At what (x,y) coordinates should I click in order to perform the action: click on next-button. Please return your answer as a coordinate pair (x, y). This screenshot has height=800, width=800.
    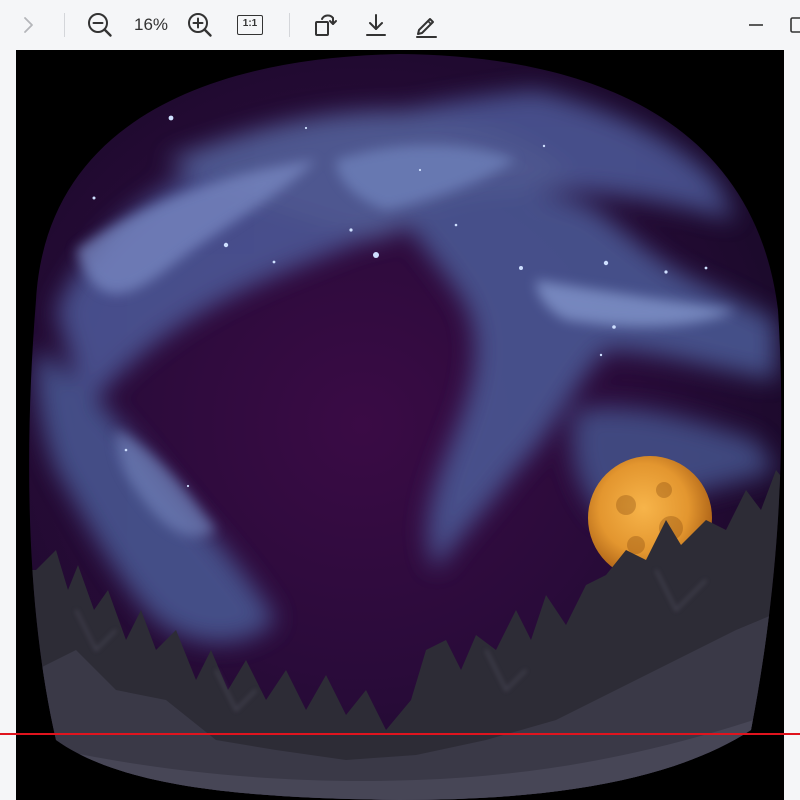
    Looking at the image, I should click on (28, 25).